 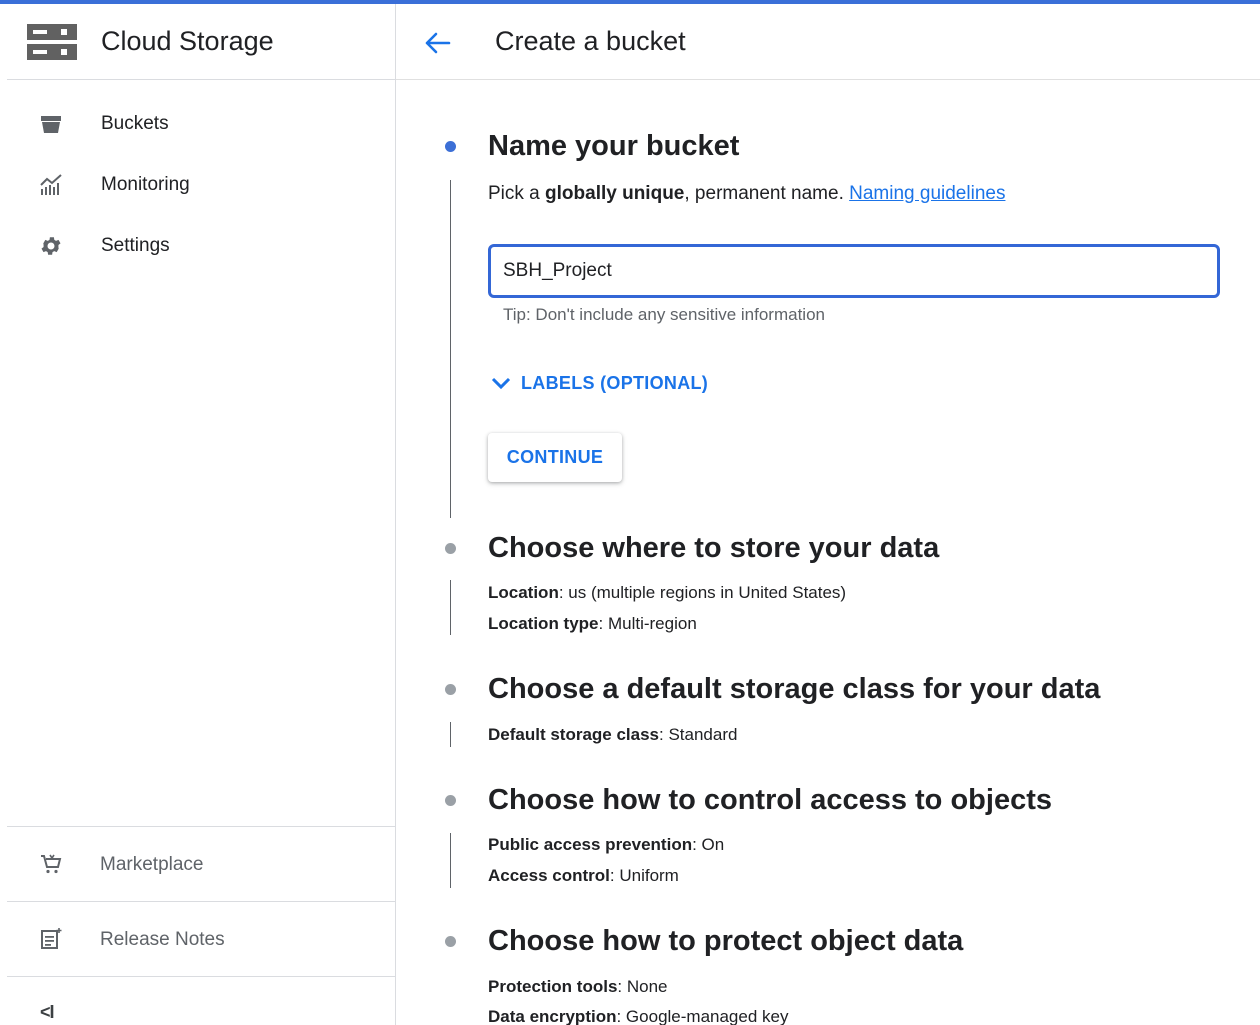 I want to click on detail-public-access: Public access prevention: On, so click(x=606, y=845).